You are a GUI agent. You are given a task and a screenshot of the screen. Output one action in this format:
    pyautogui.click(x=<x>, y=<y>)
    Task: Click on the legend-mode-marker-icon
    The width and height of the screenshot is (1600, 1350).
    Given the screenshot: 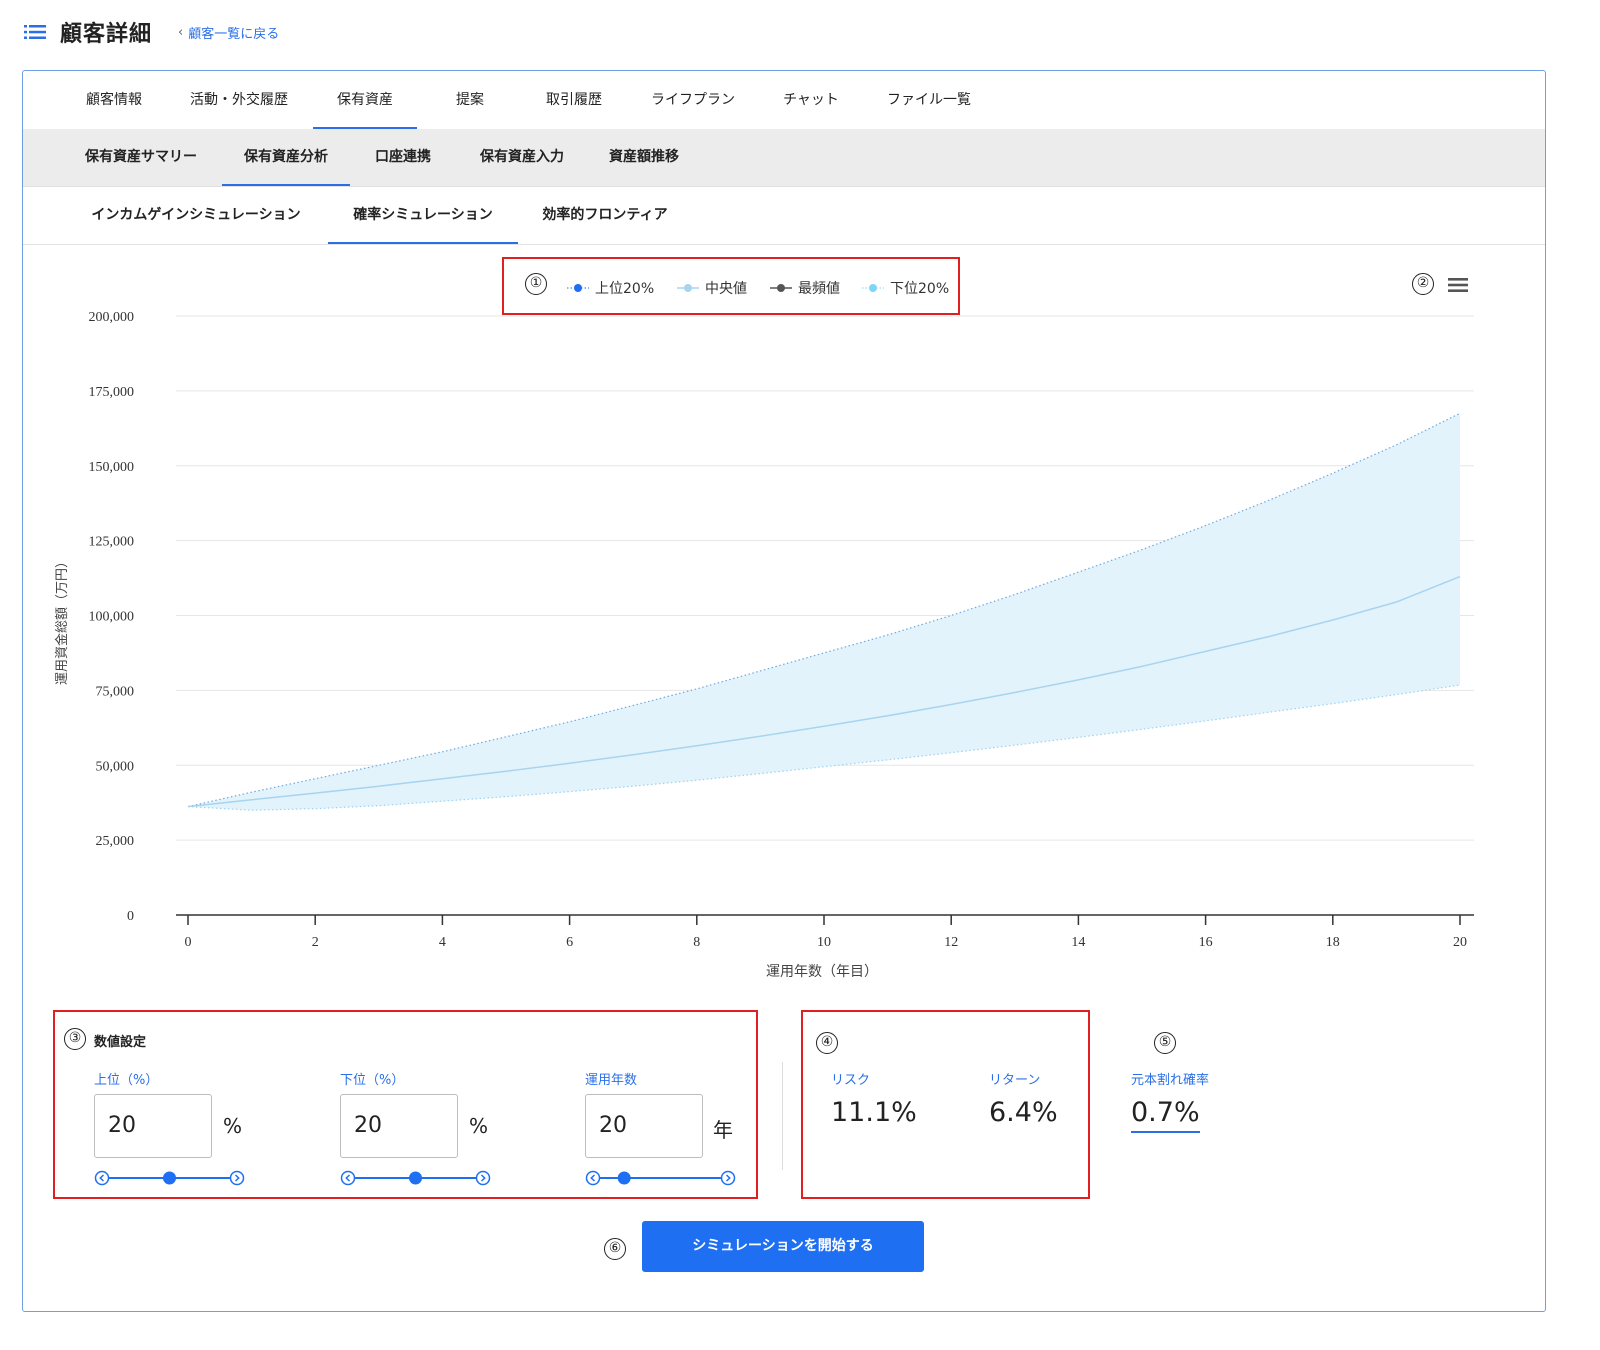 What is the action you would take?
    pyautogui.click(x=781, y=288)
    